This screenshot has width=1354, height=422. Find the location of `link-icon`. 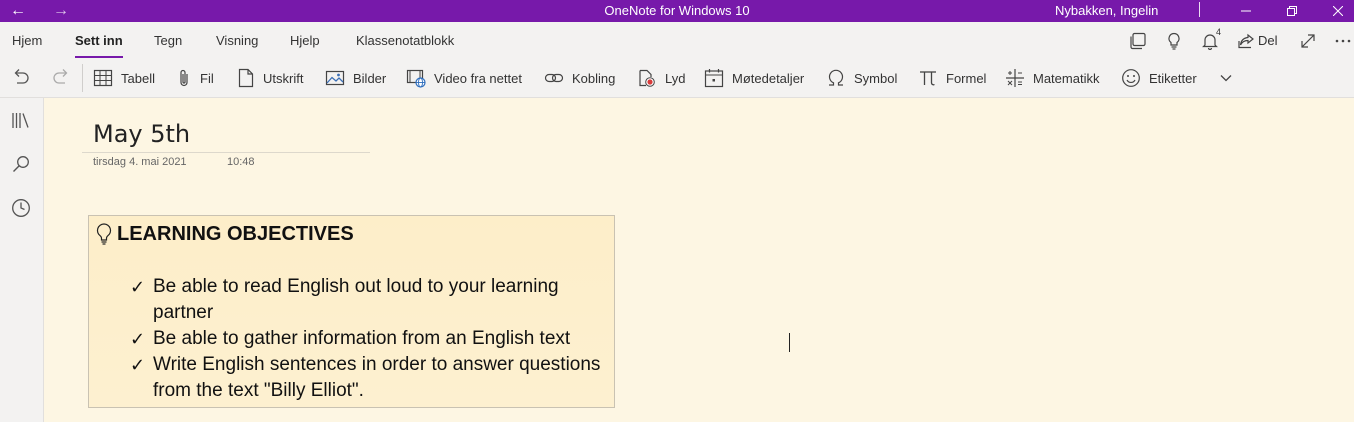

link-icon is located at coordinates (554, 78).